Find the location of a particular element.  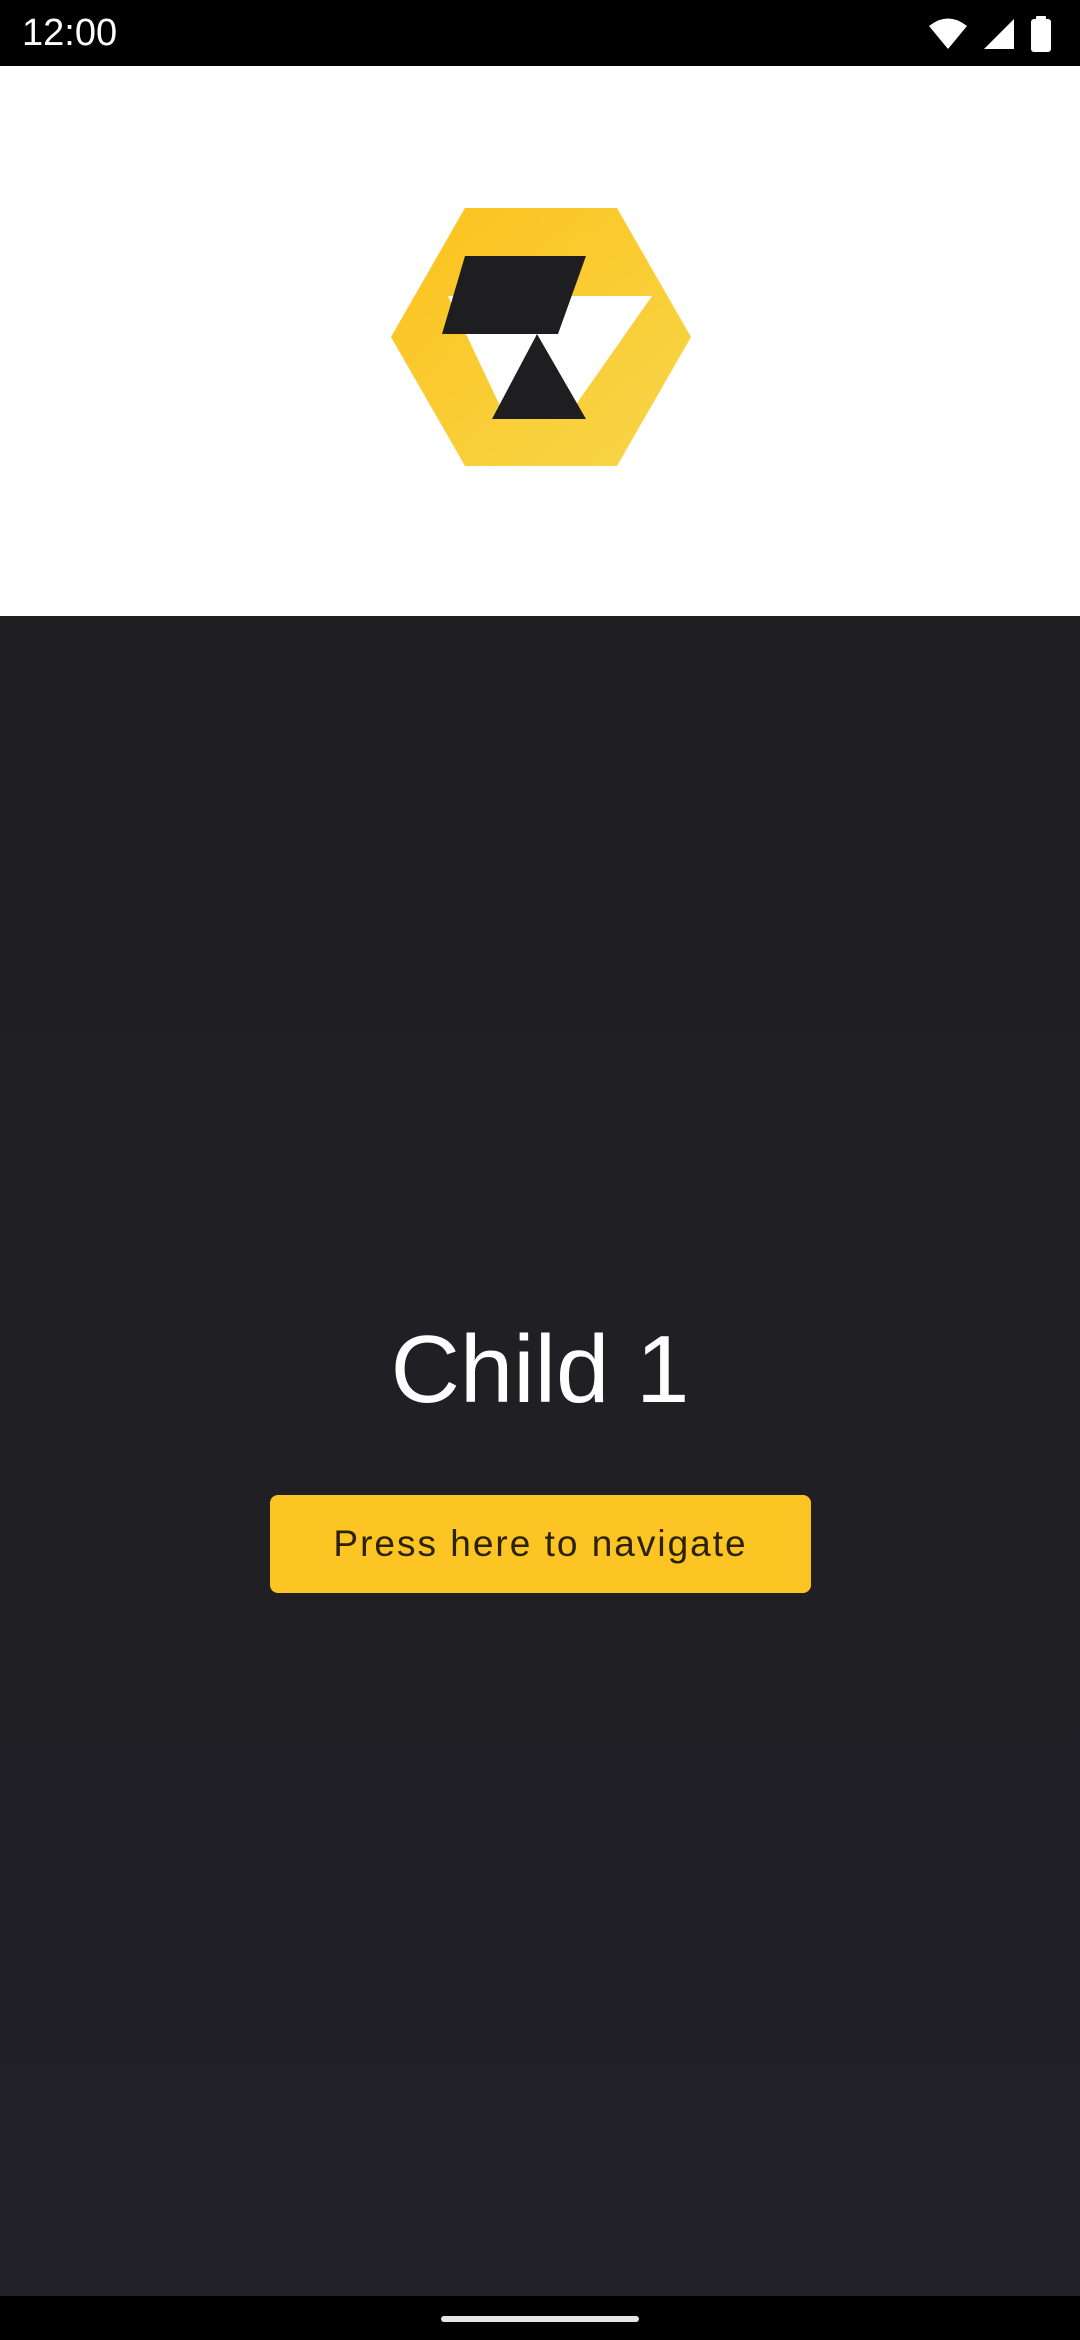

home-handle is located at coordinates (540, 2319).